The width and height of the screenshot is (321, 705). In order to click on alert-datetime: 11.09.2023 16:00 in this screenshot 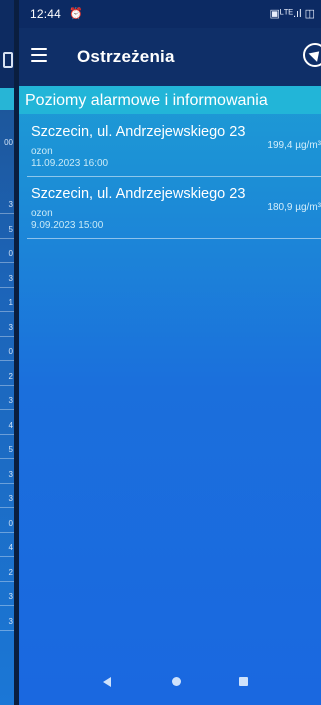, I will do `click(70, 163)`.